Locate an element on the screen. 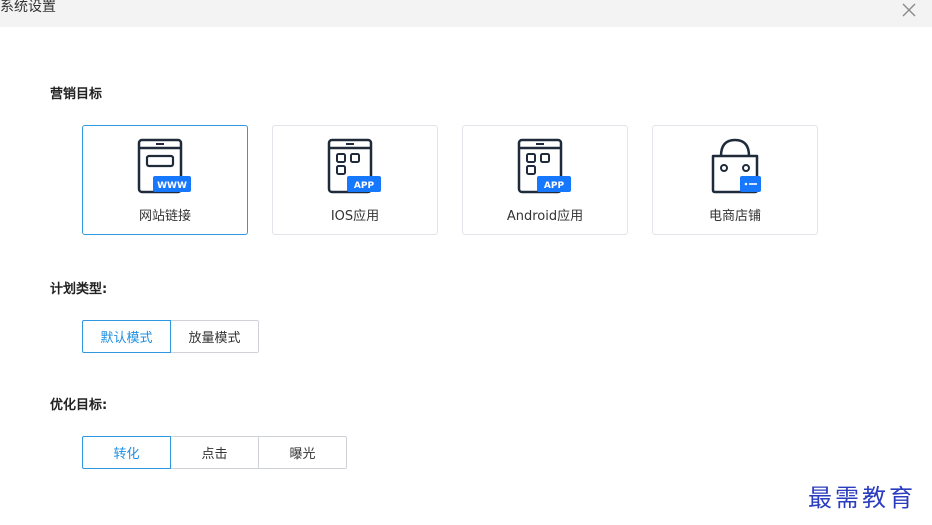 This screenshot has height=525, width=932. close-icon is located at coordinates (909, 11).